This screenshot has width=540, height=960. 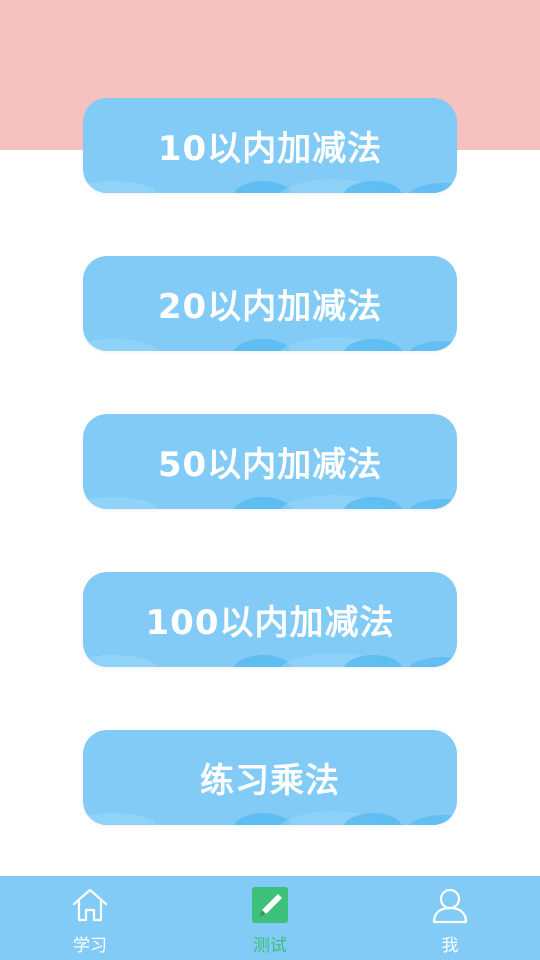 I want to click on menu-button-add-sub-100: 100以内加减法, so click(x=270, y=619).